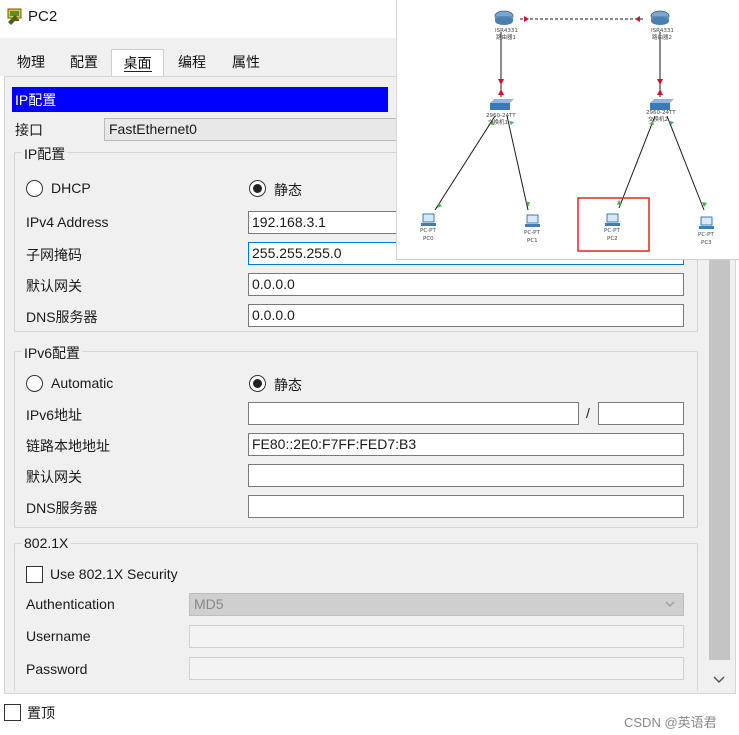  What do you see at coordinates (54, 477) in the screenshot?
I see `ipv6-gateway-label: 默认网关` at bounding box center [54, 477].